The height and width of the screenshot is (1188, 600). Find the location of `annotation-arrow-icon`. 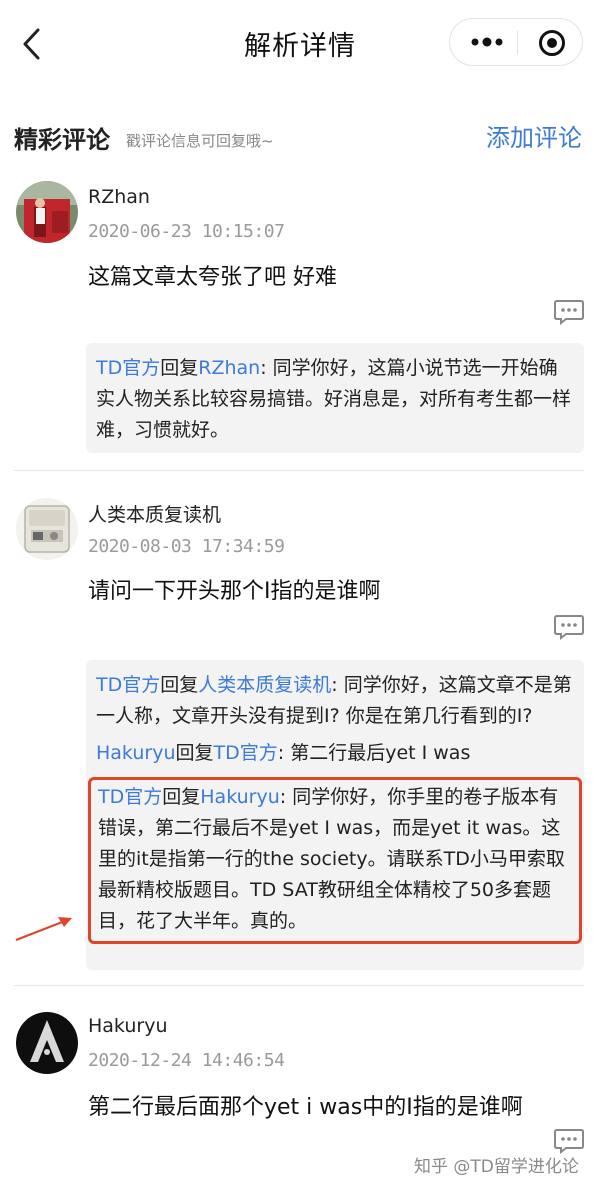

annotation-arrow-icon is located at coordinates (43, 929).